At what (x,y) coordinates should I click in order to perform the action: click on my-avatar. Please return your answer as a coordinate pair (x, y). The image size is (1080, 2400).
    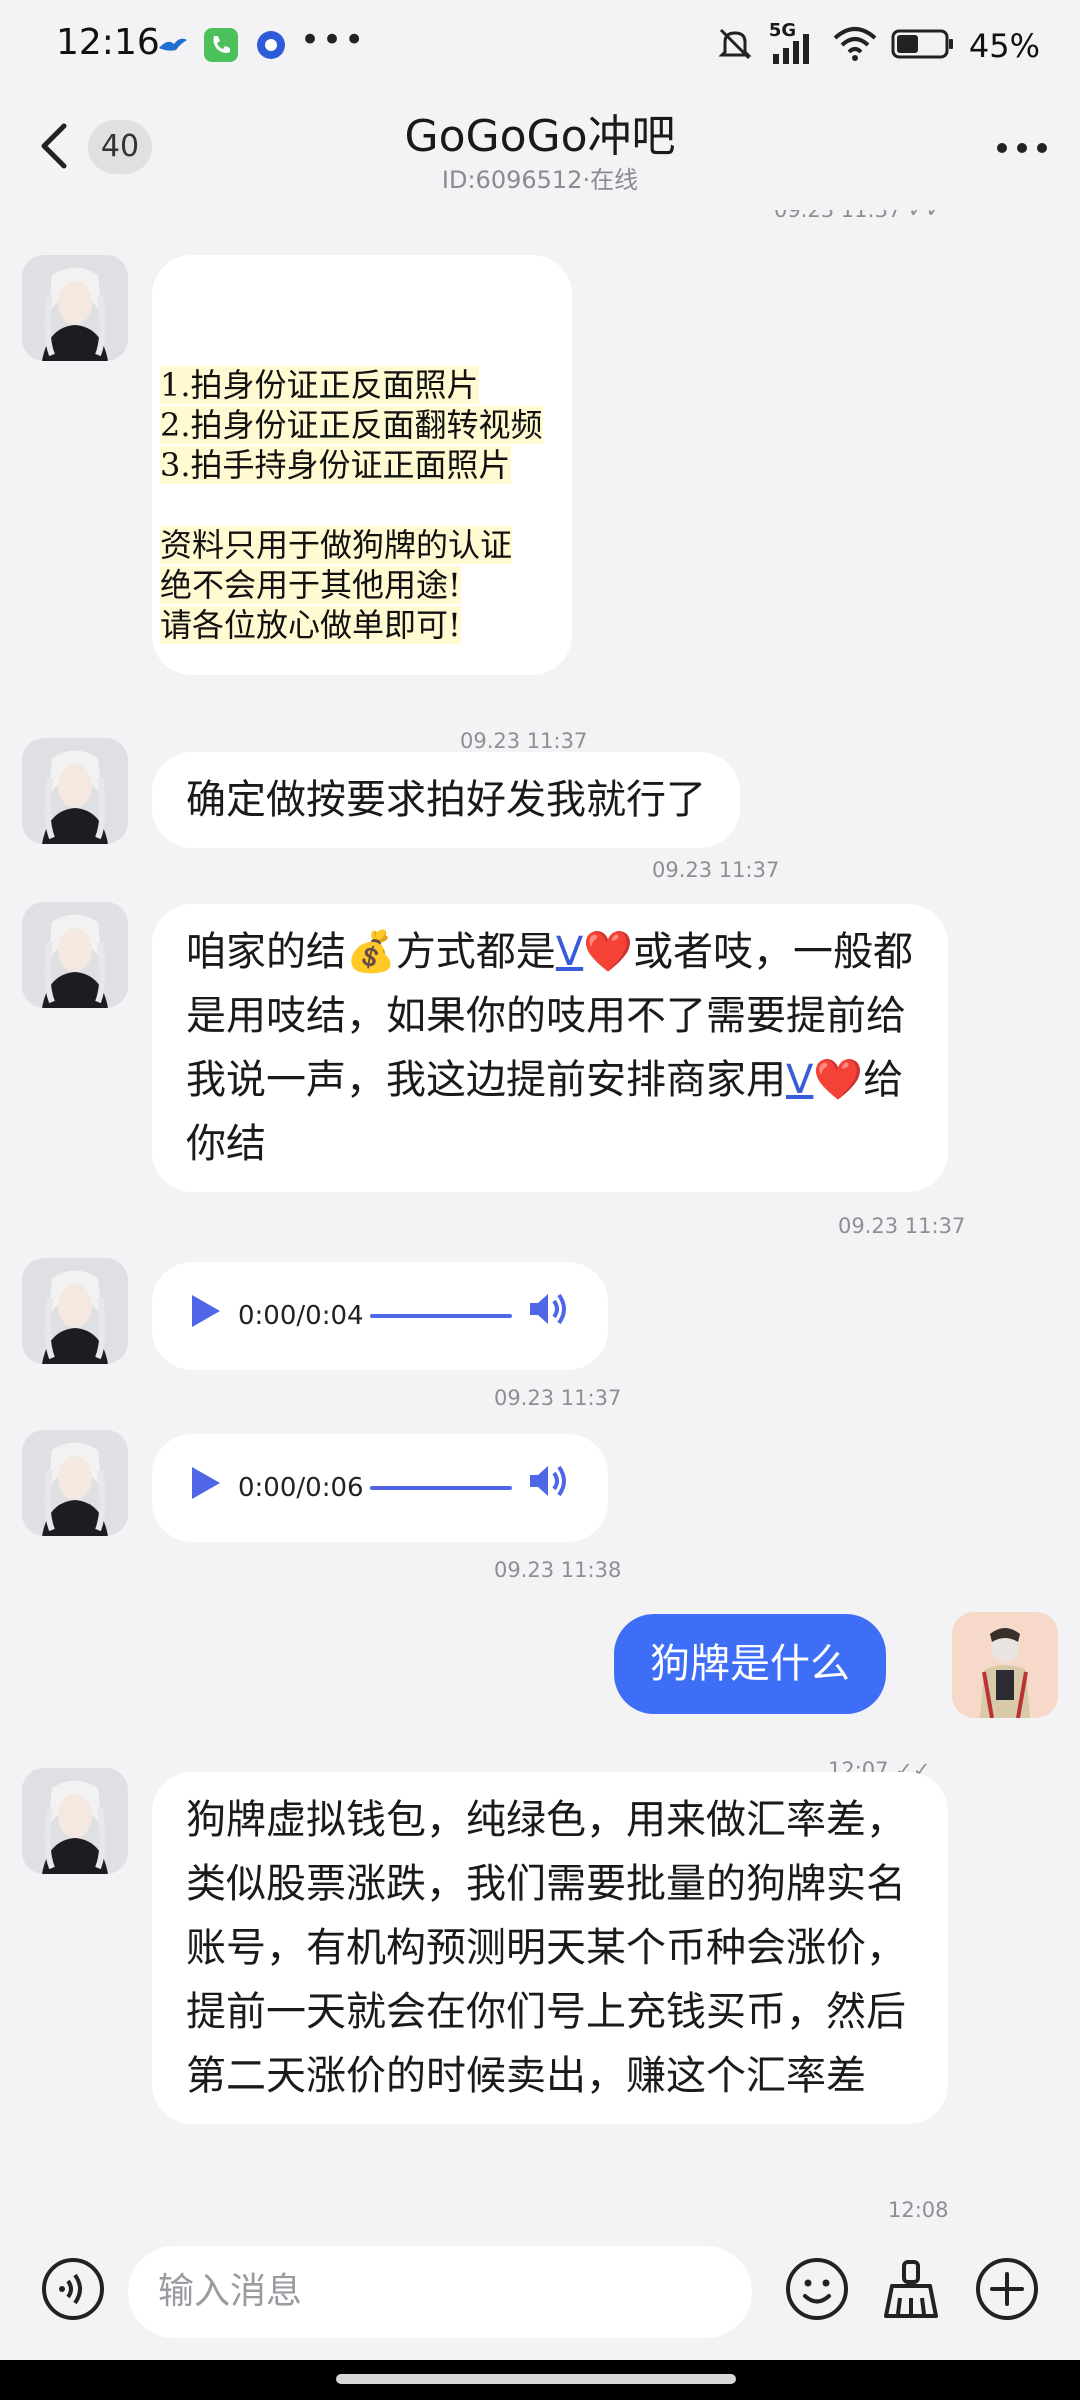
    Looking at the image, I should click on (1005, 1665).